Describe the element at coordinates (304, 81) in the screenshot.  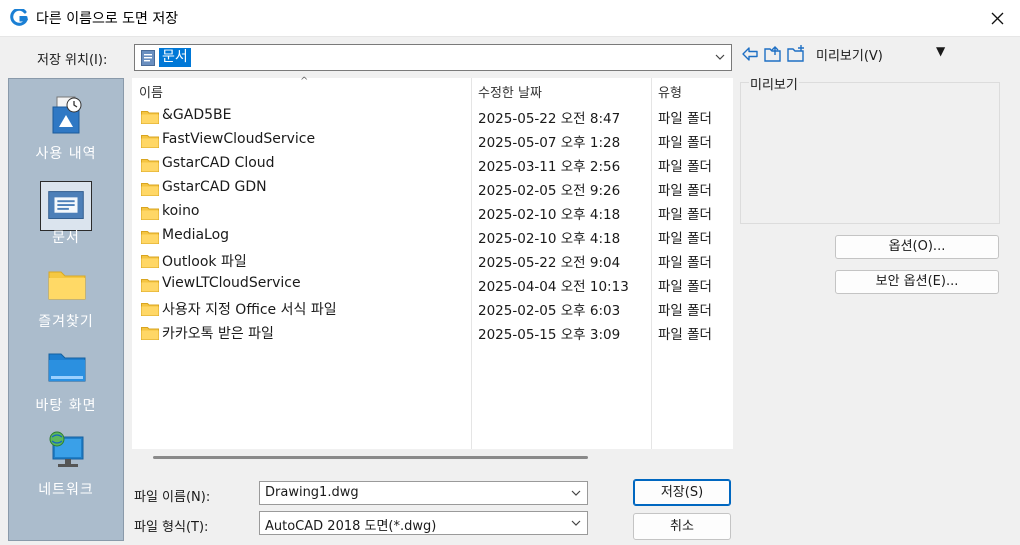
I see `sort-indicator: ^` at that location.